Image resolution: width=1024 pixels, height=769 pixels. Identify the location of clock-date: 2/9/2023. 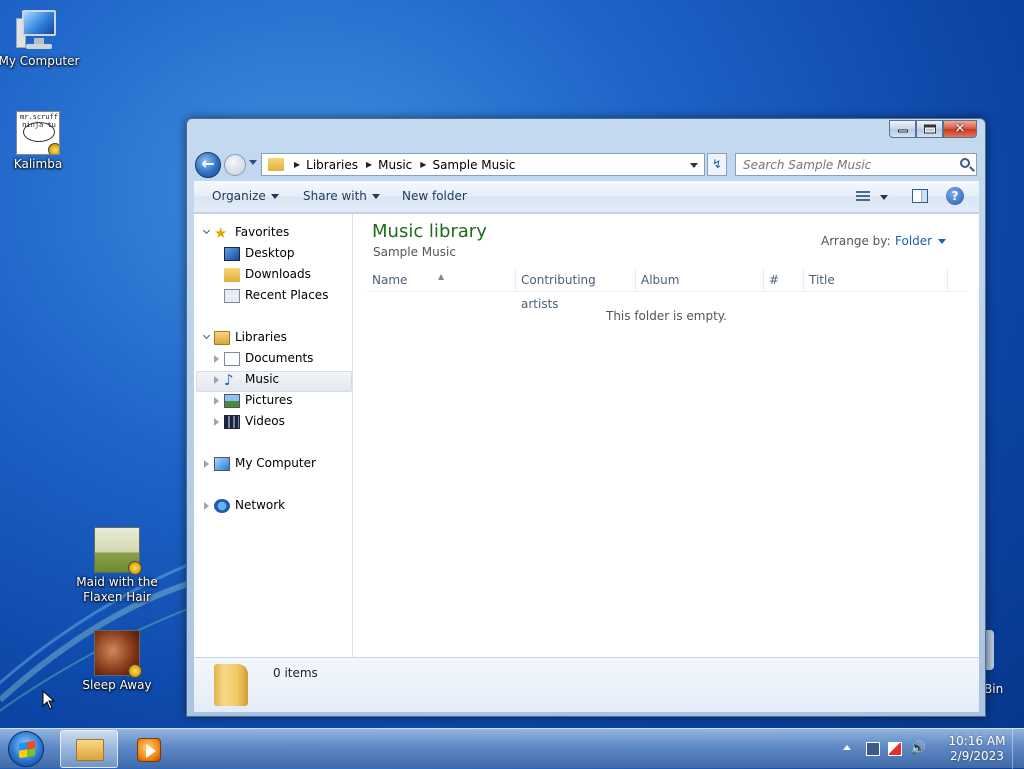
(977, 756).